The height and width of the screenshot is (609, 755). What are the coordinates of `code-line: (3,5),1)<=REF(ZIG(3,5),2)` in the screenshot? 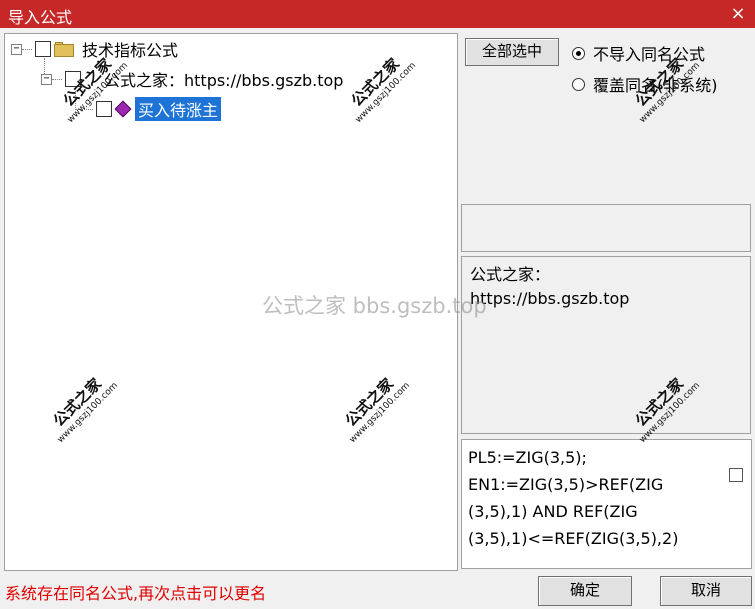 It's located at (573, 538).